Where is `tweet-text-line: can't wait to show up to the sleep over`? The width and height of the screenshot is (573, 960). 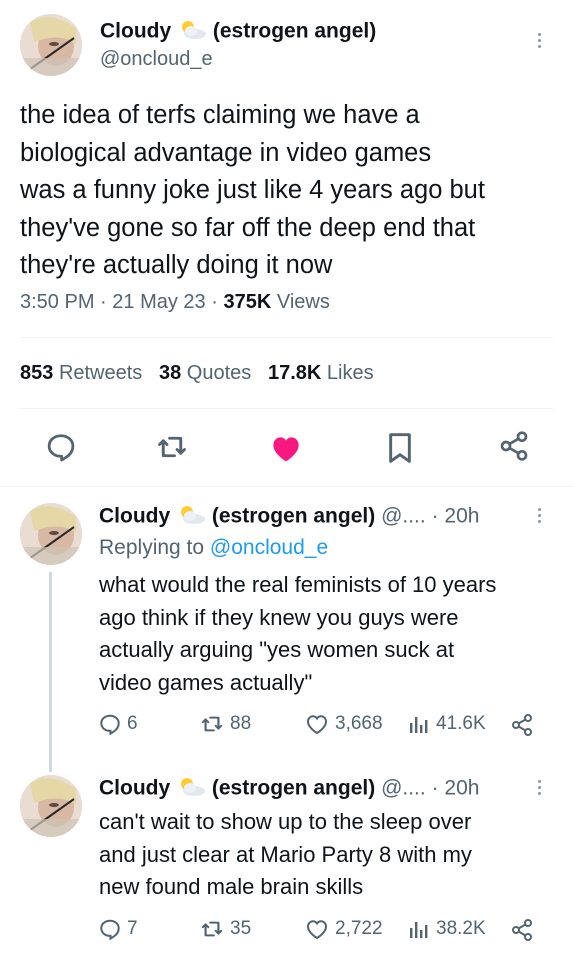
tweet-text-line: can't wait to show up to the sleep over is located at coordinates (285, 821).